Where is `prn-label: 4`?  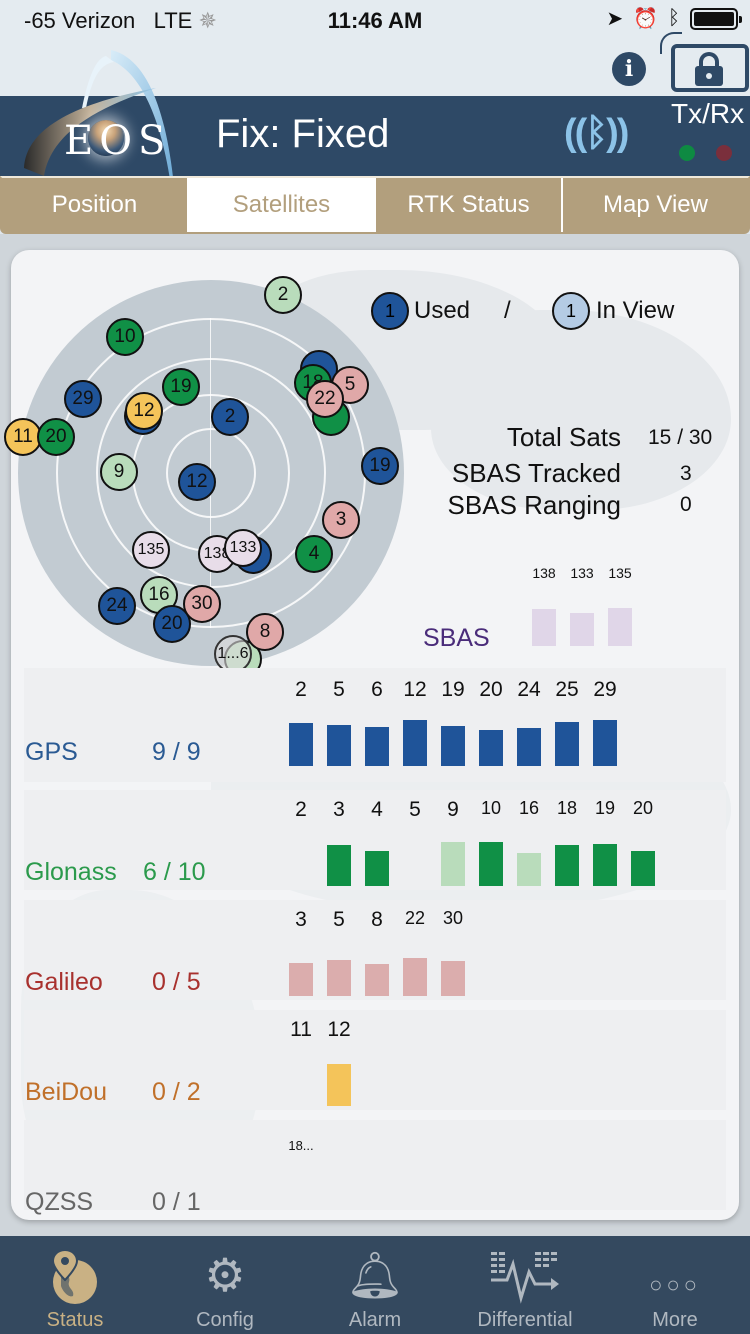 prn-label: 4 is located at coordinates (377, 809).